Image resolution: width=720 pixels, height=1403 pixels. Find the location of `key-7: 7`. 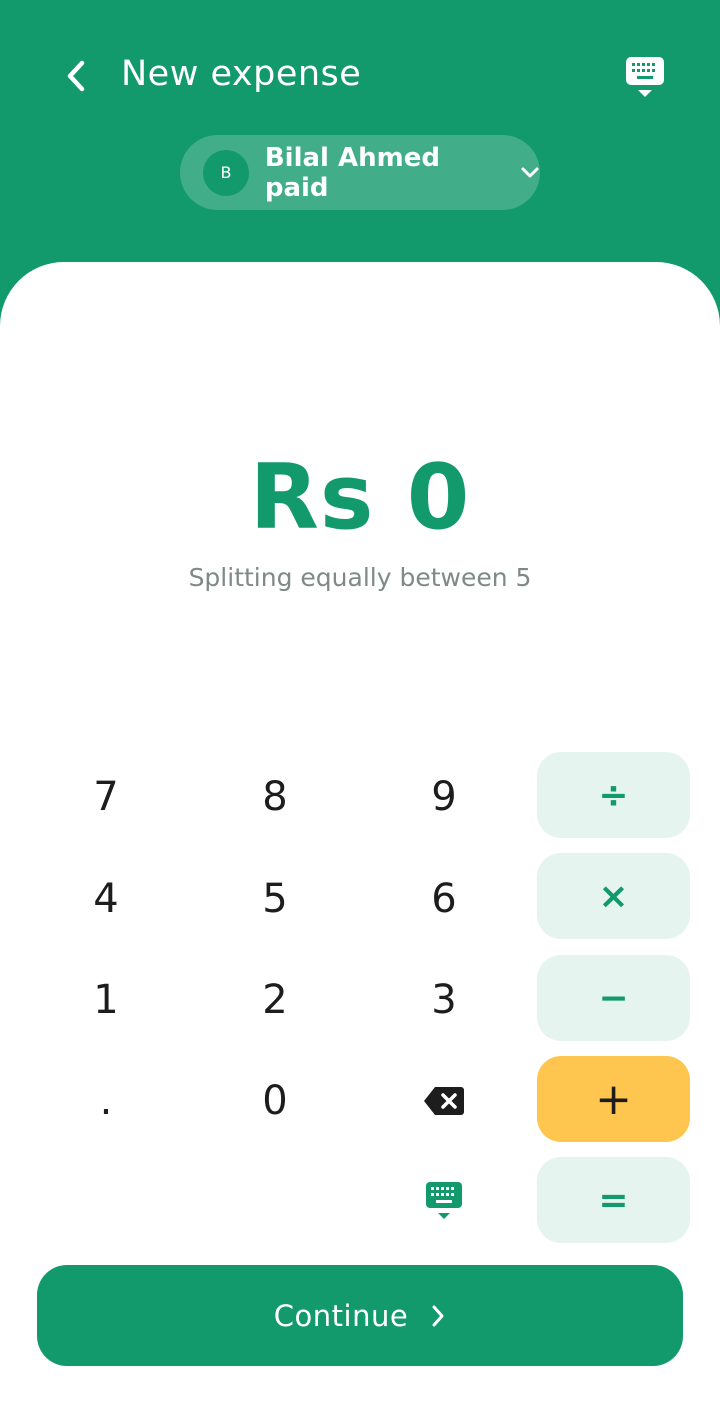

key-7: 7 is located at coordinates (106, 797).